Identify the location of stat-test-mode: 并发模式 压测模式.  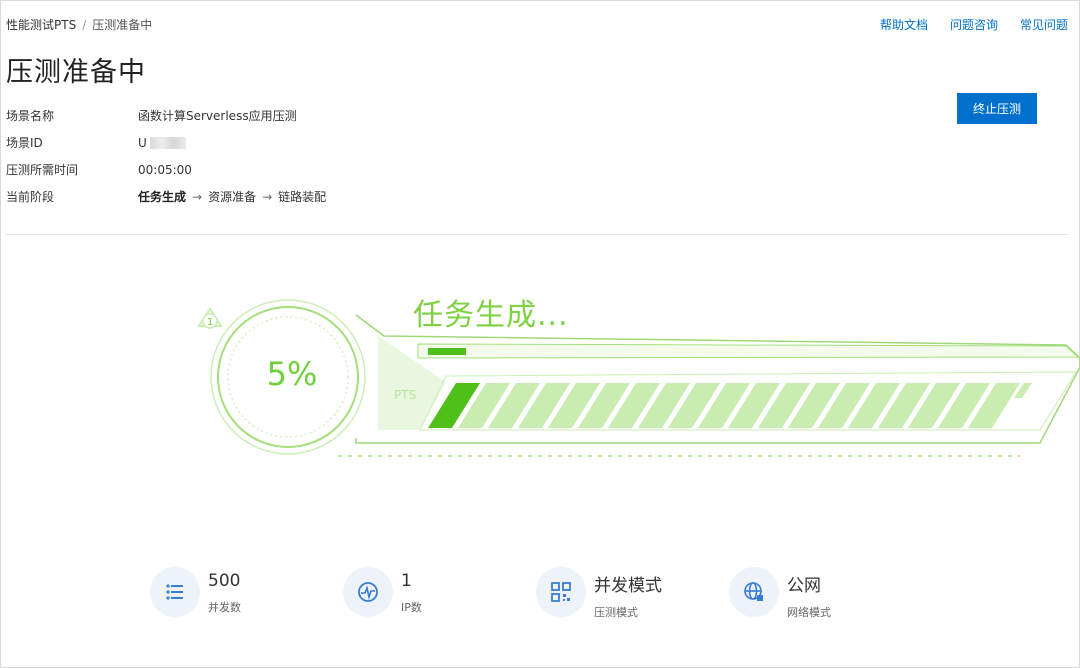
(632, 593).